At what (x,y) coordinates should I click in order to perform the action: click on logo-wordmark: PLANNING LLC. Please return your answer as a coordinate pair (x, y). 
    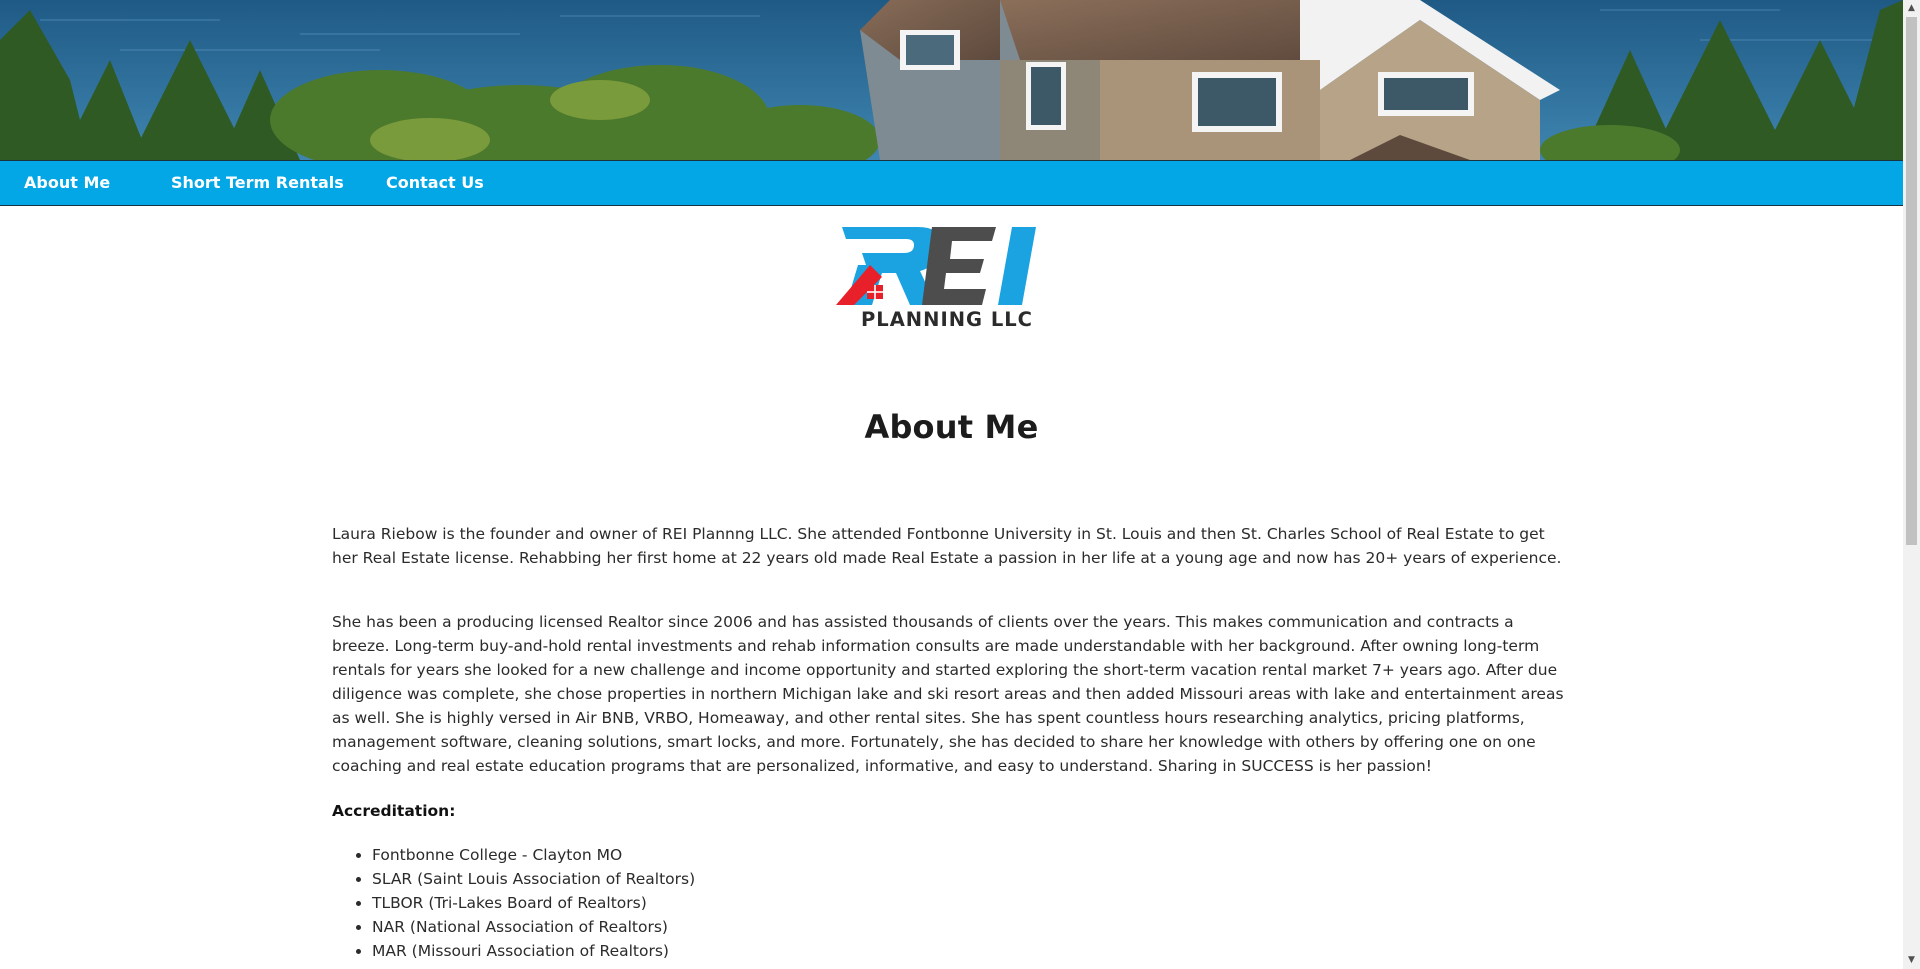
    Looking at the image, I should click on (947, 318).